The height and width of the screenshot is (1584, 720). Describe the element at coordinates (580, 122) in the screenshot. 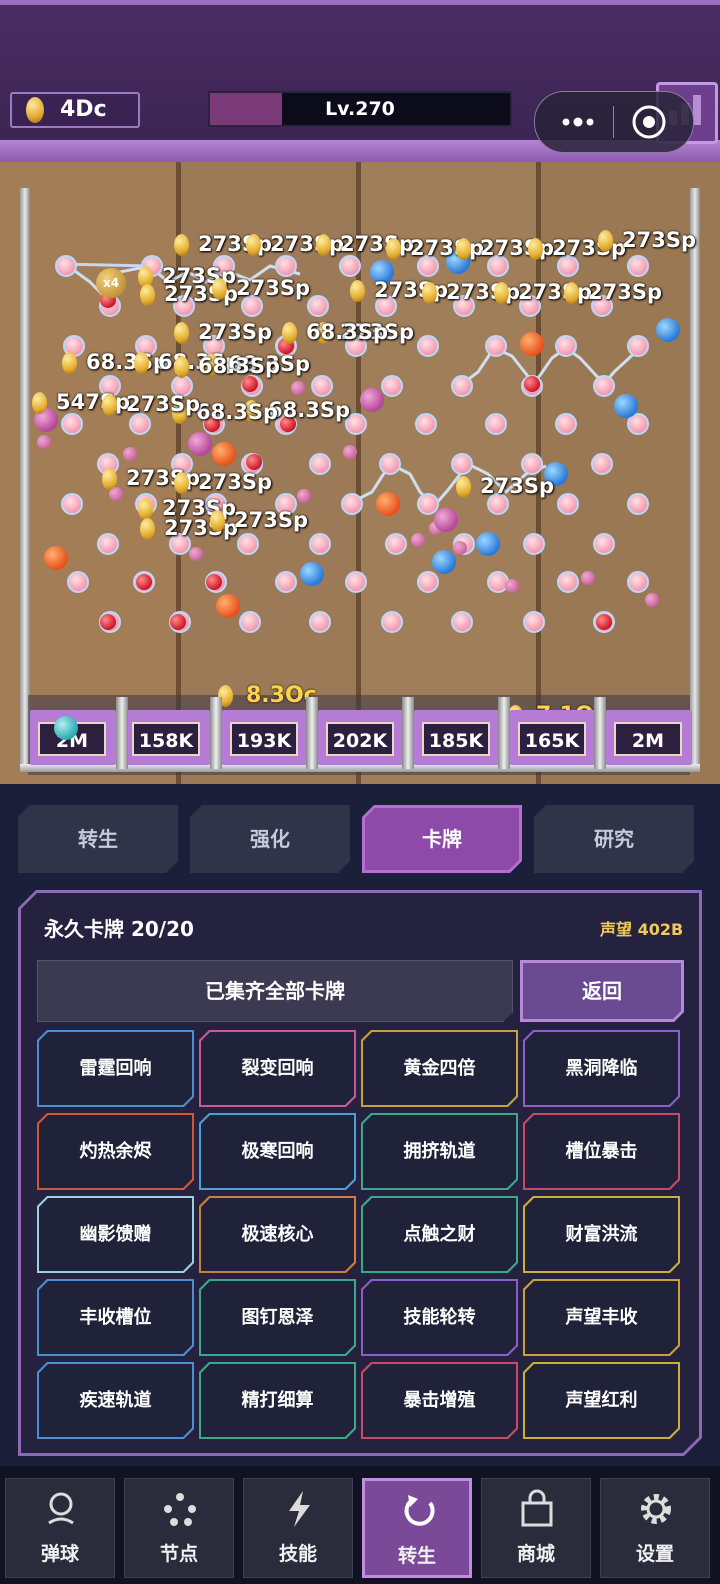

I see `more-button` at that location.